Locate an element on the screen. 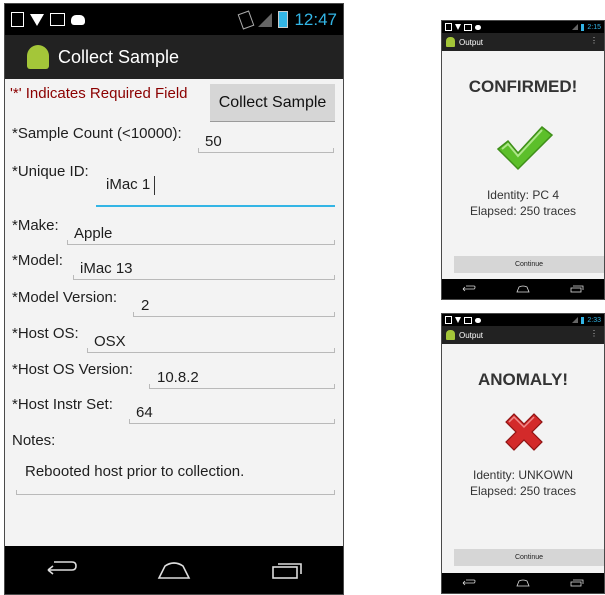  notes-field: Rebooted host prior to collection. is located at coordinates (175, 476).